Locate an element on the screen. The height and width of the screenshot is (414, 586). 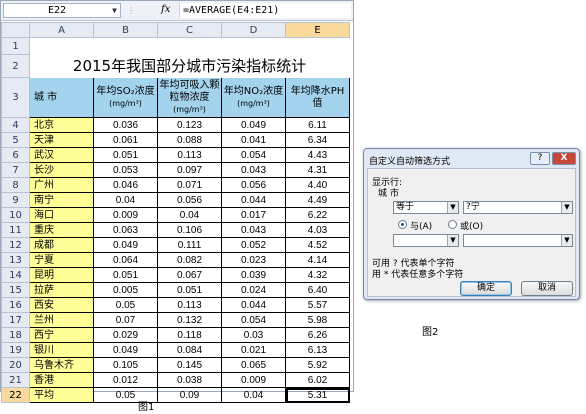
cell-pm: 0.145 is located at coordinates (189, 365).